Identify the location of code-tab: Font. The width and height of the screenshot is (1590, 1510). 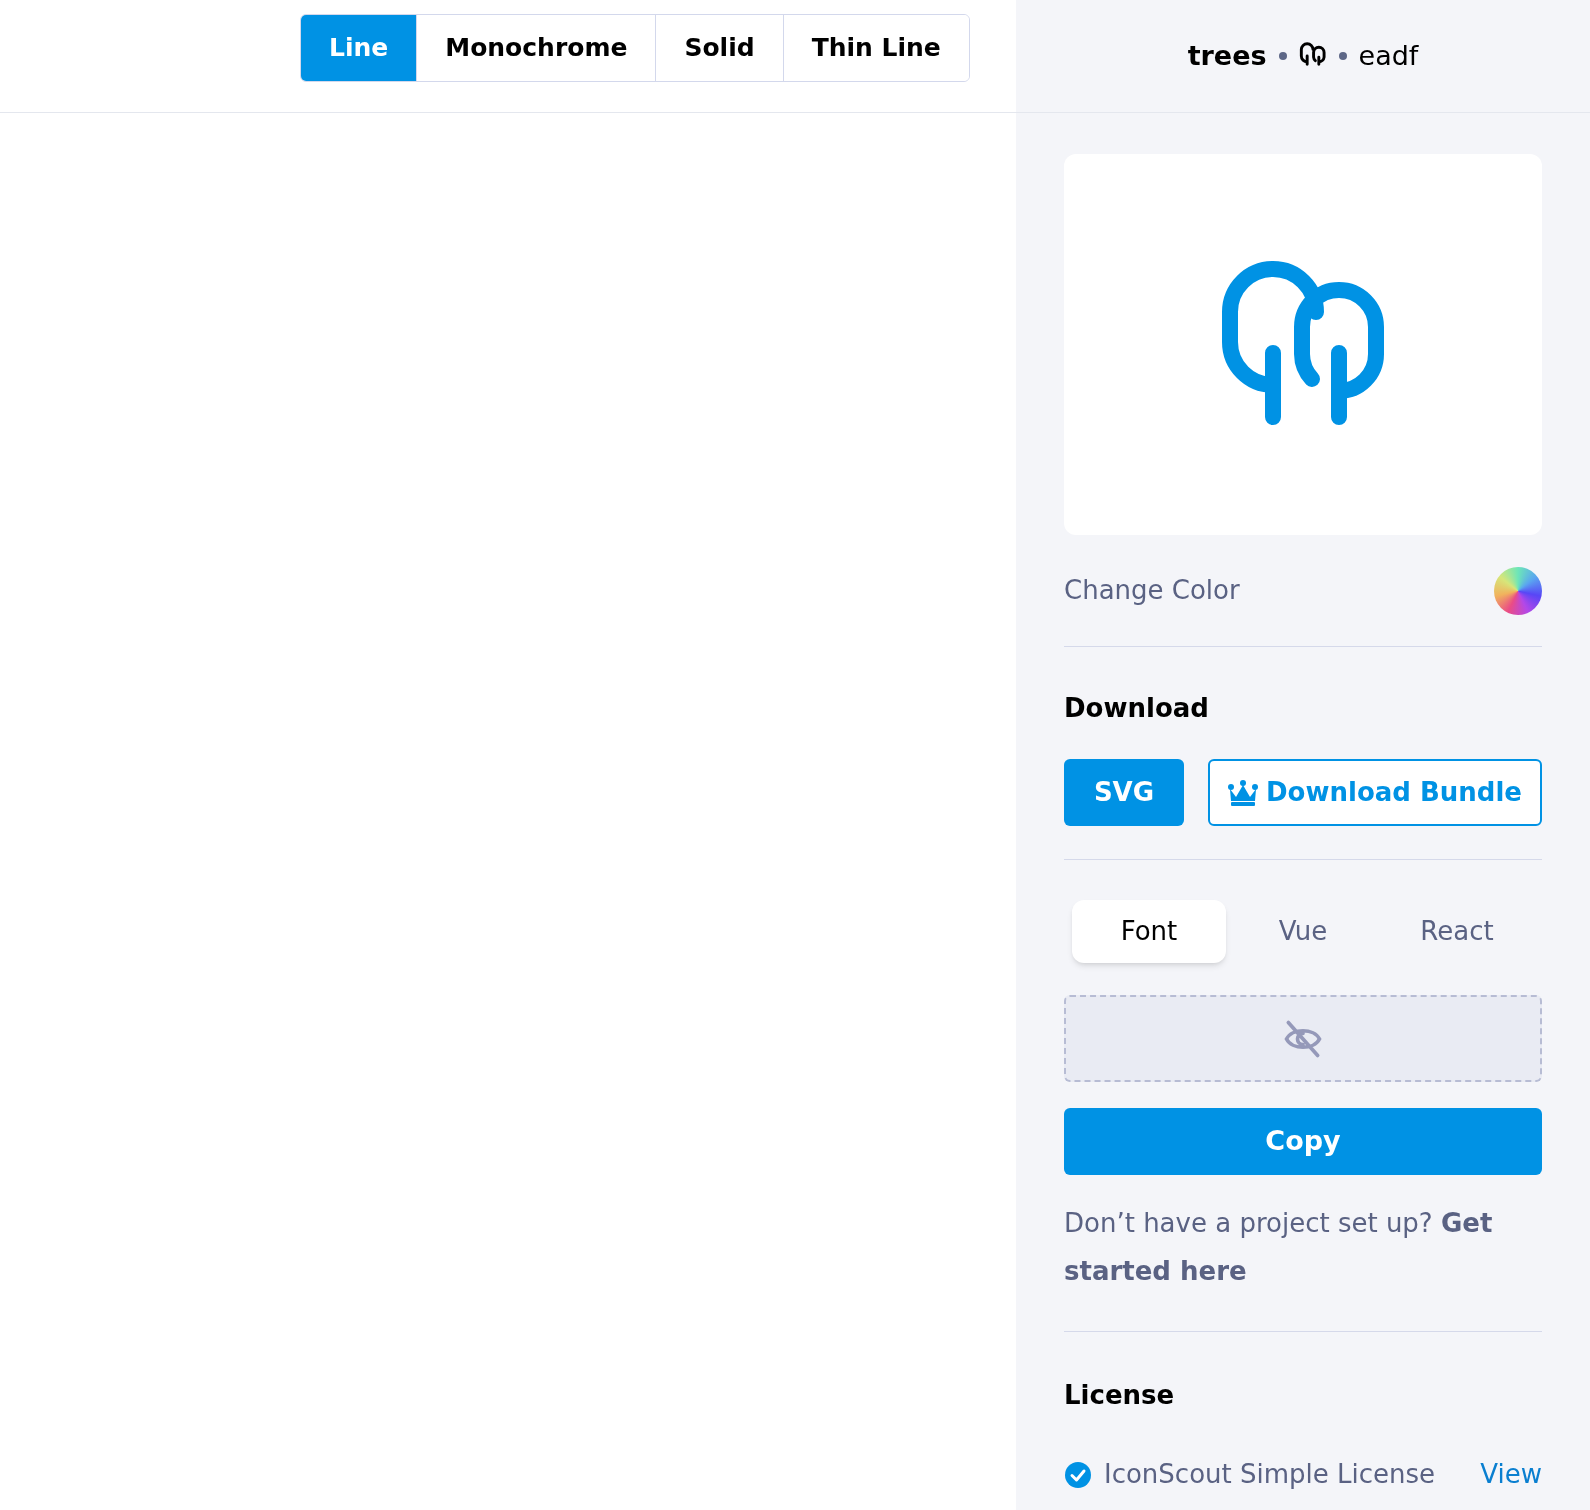
(1149, 931).